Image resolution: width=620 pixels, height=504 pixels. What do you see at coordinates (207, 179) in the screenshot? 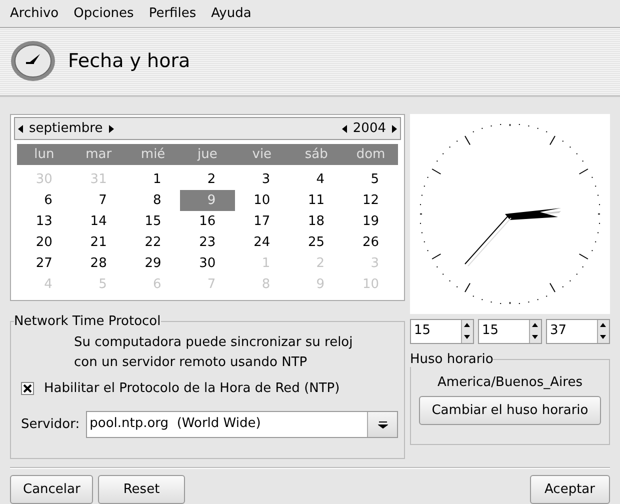
I see `calendar-day: 2` at bounding box center [207, 179].